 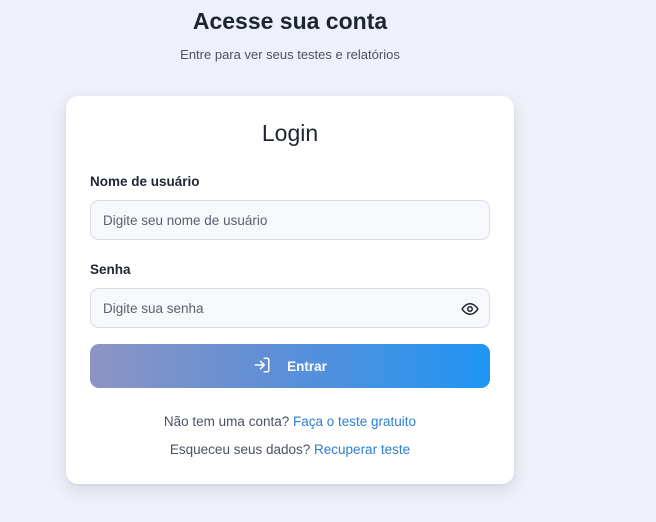 What do you see at coordinates (354, 421) in the screenshot?
I see `signup-link: Faça o teste gratuito` at bounding box center [354, 421].